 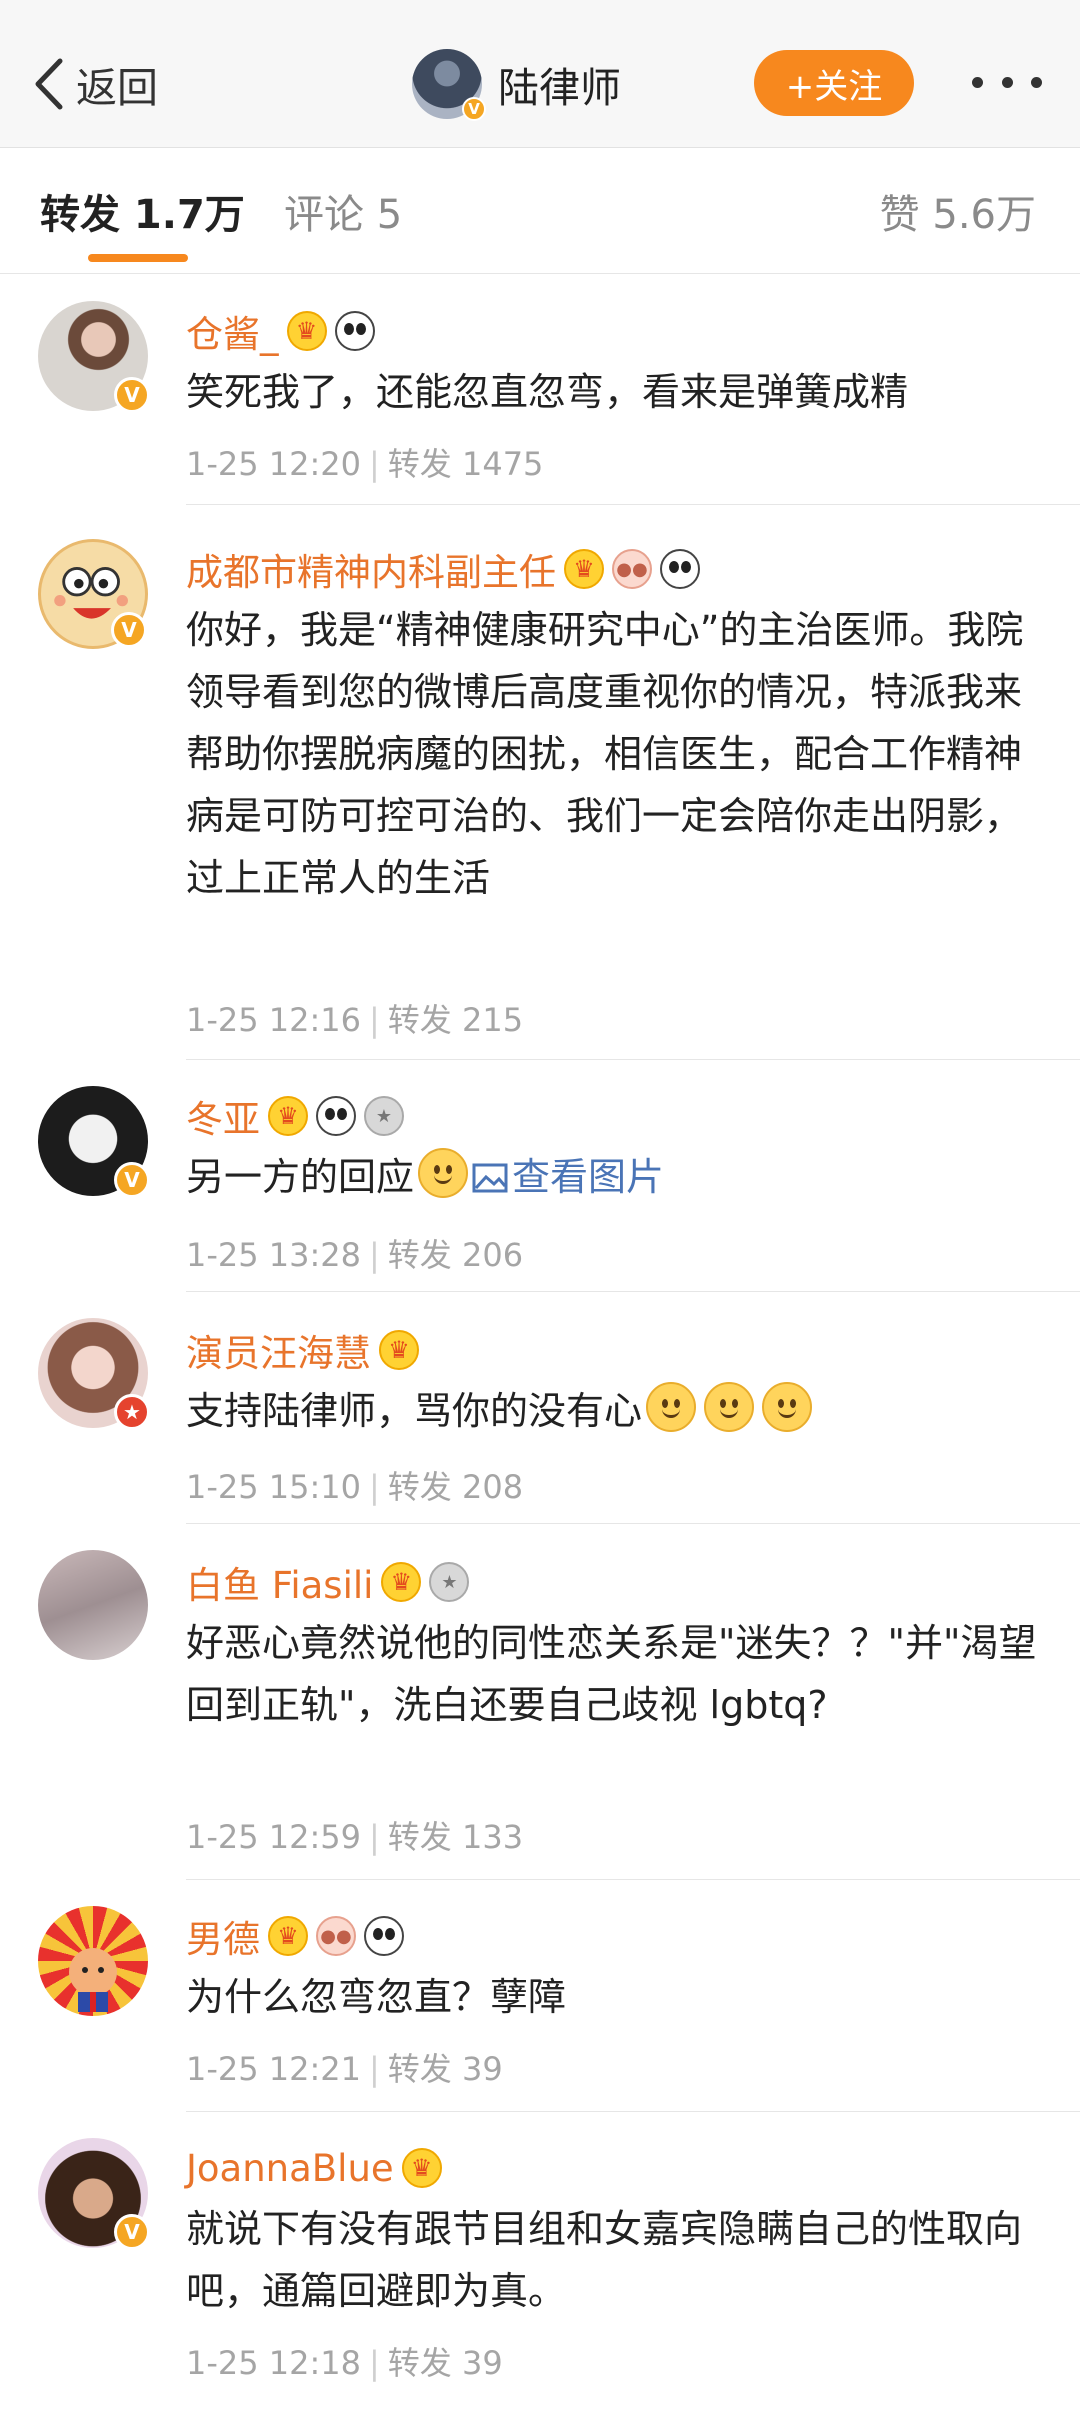 I want to click on image-icon, so click(x=490, y=1178).